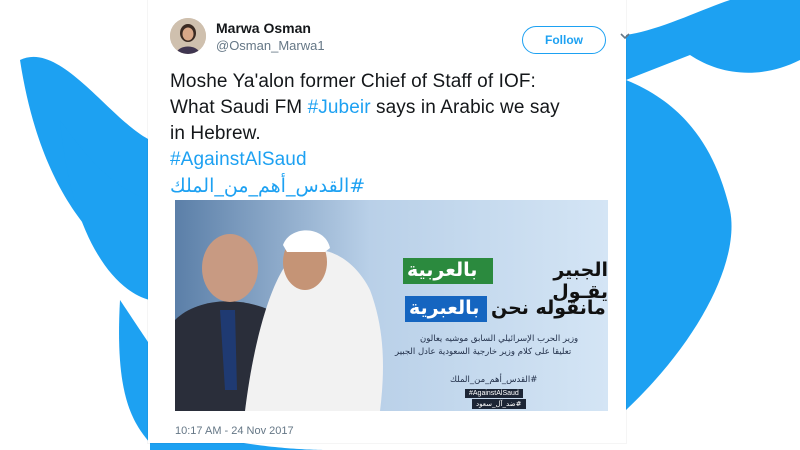  Describe the element at coordinates (215, 133) in the screenshot. I see `tweet-line-3: in Hebrew.` at that location.